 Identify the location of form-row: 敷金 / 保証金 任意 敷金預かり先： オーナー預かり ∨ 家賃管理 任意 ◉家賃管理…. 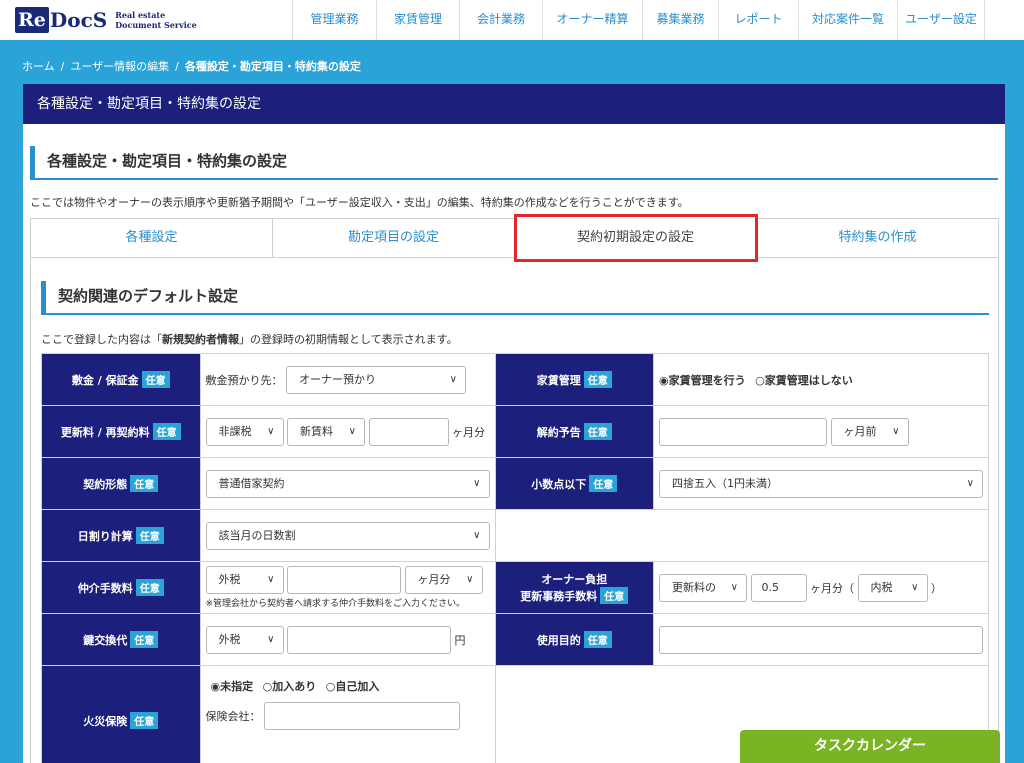
(515, 379).